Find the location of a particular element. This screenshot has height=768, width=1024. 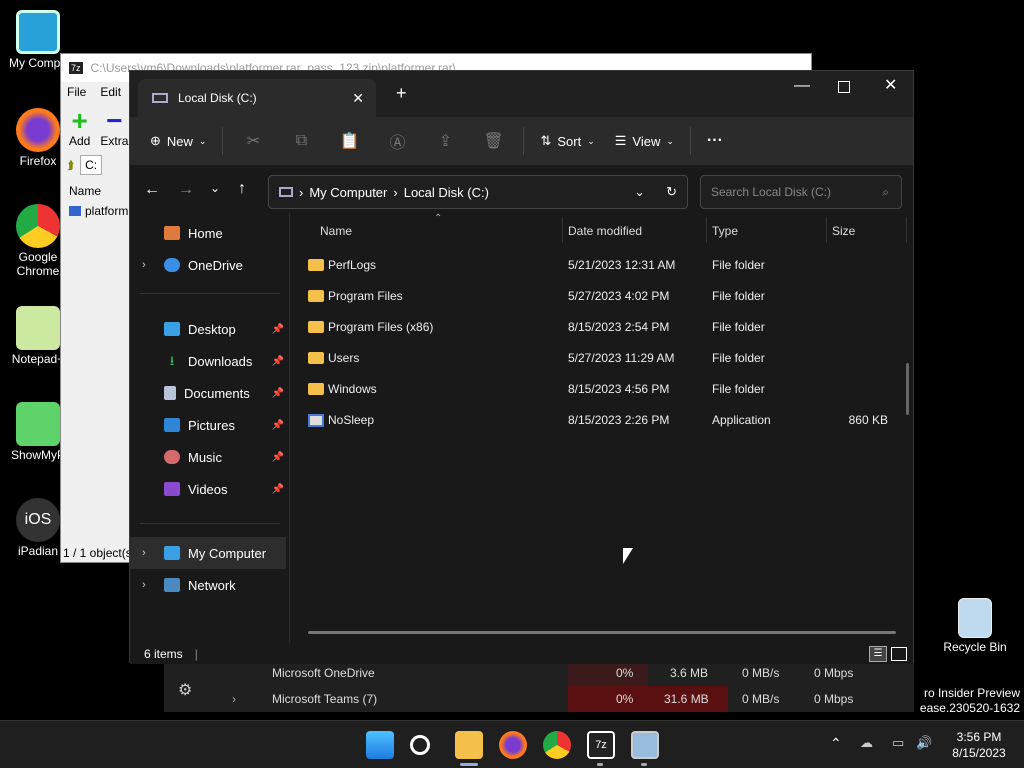

column-header-date: Date modified is located at coordinates (605, 231).